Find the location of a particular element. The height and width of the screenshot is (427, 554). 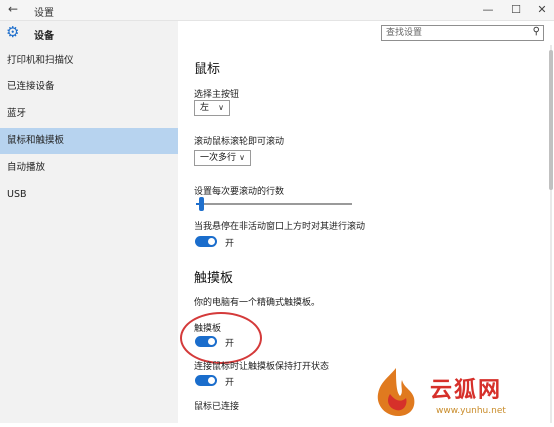

slider-track is located at coordinates (274, 204).